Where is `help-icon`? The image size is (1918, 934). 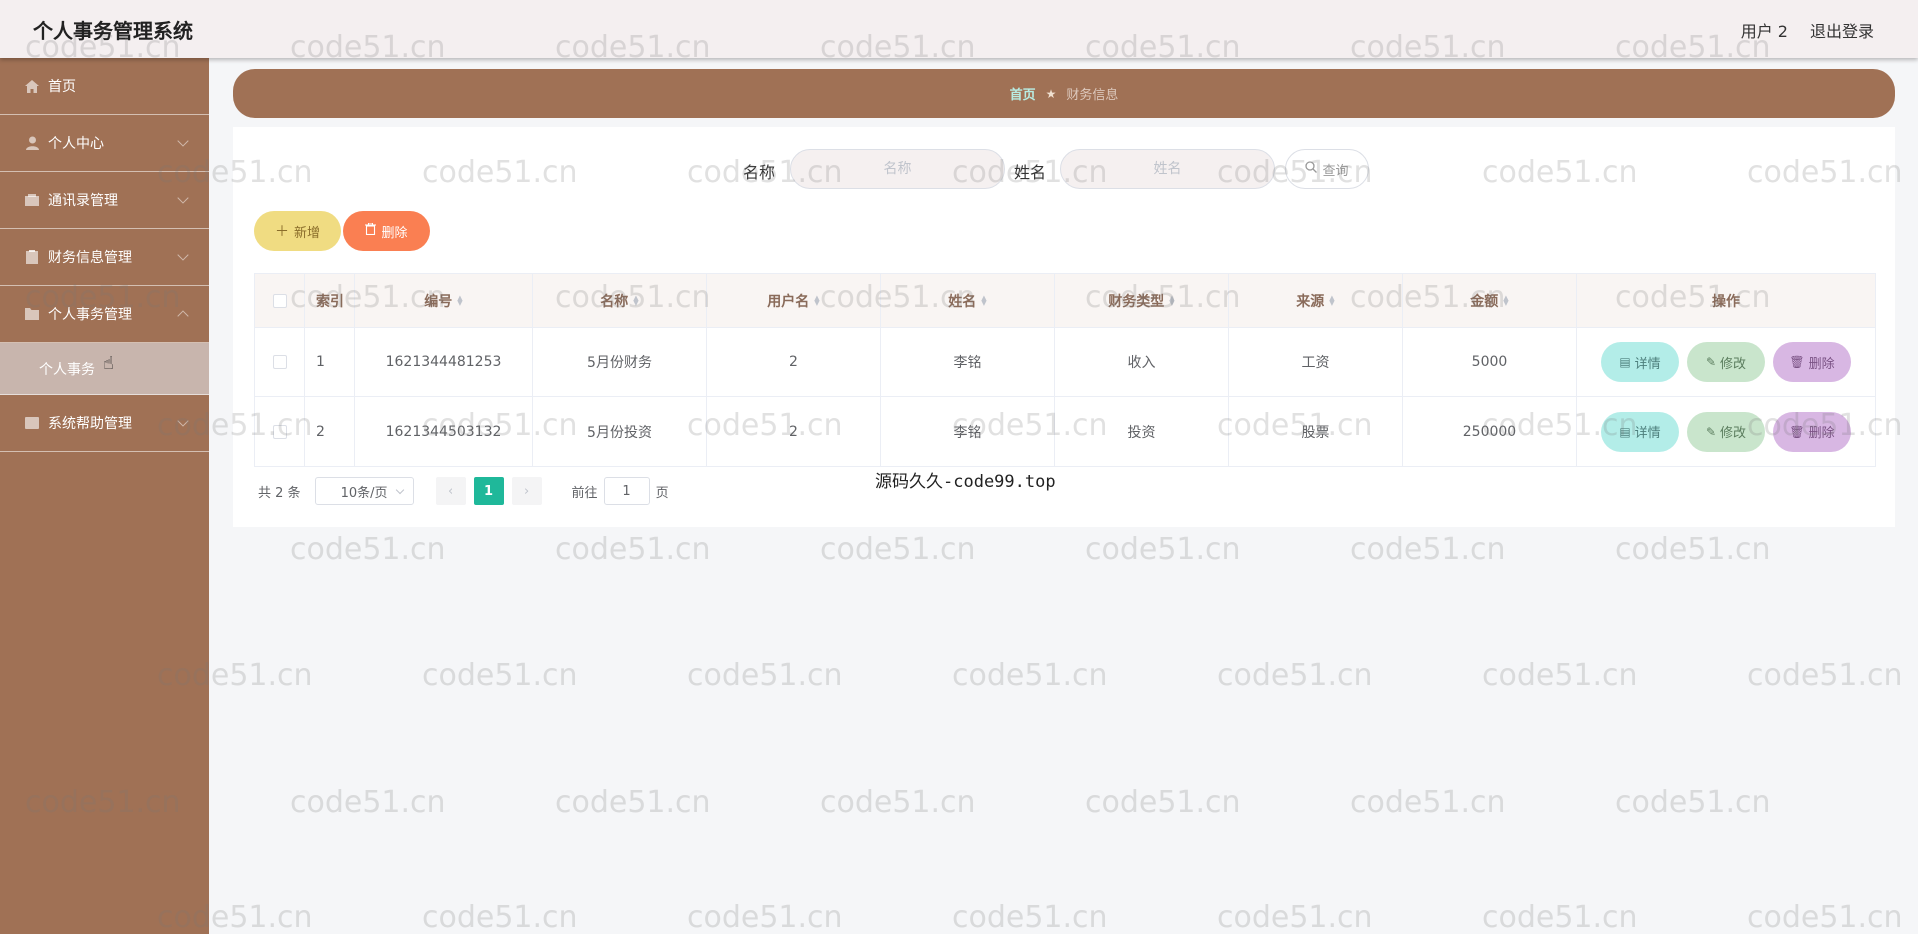
help-icon is located at coordinates (32, 423).